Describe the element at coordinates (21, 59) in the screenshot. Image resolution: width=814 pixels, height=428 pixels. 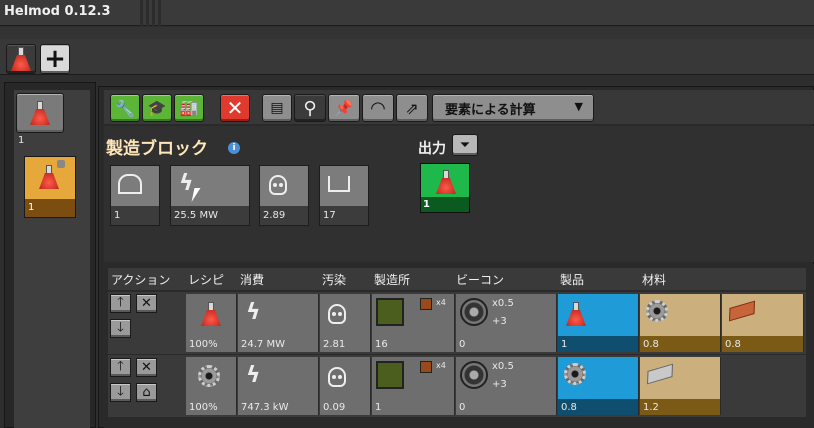
I see `tab-recipe-flask` at that location.